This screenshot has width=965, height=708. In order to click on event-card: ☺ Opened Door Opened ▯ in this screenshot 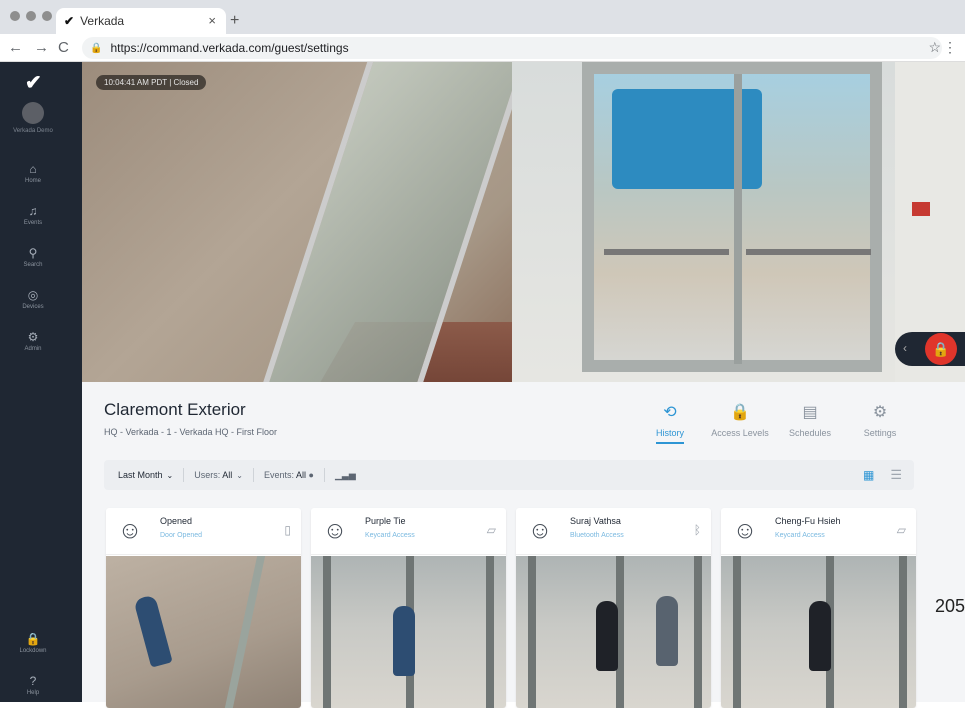, I will do `click(203, 608)`.